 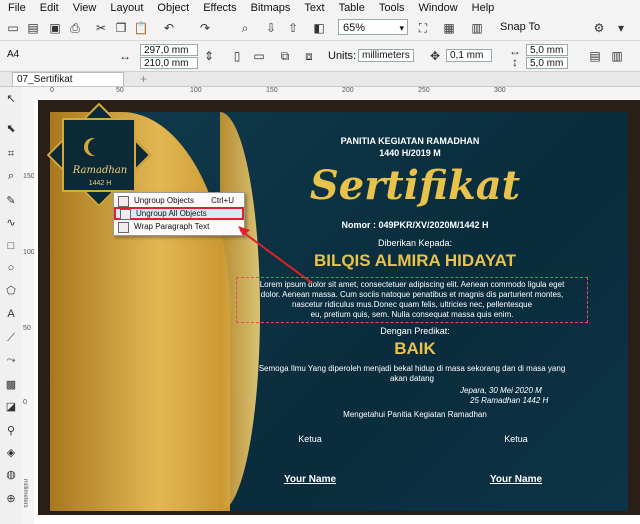 I want to click on units-dropdown: millimeters, so click(x=386, y=55).